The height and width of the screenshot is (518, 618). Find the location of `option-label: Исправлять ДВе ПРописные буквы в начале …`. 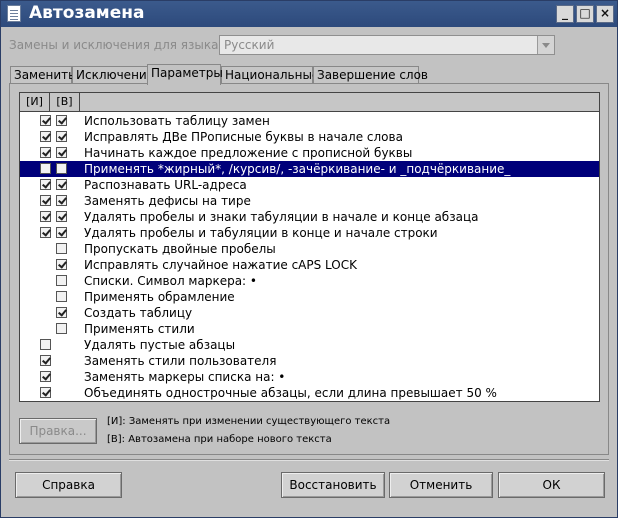

option-label: Исправлять ДВе ПРописные буквы в начале … is located at coordinates (243, 137).